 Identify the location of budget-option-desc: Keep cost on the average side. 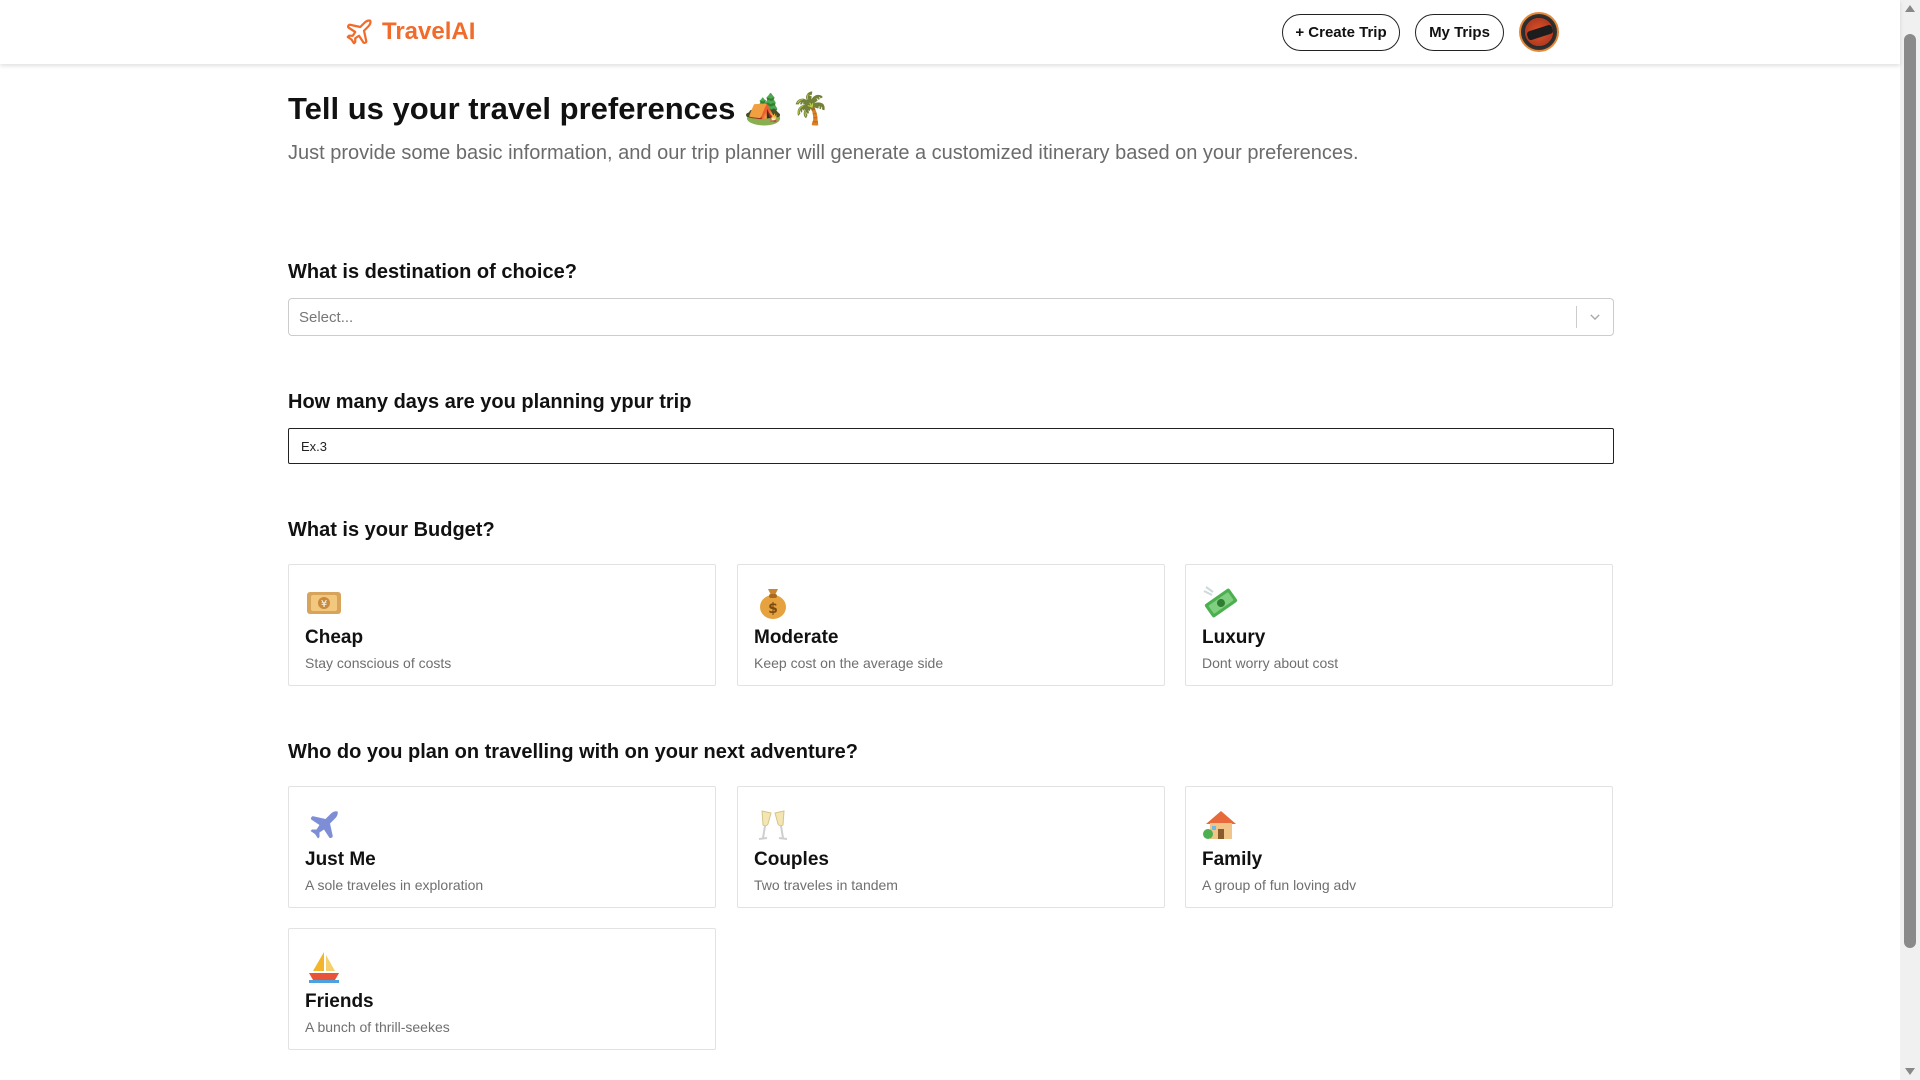
(849, 663).